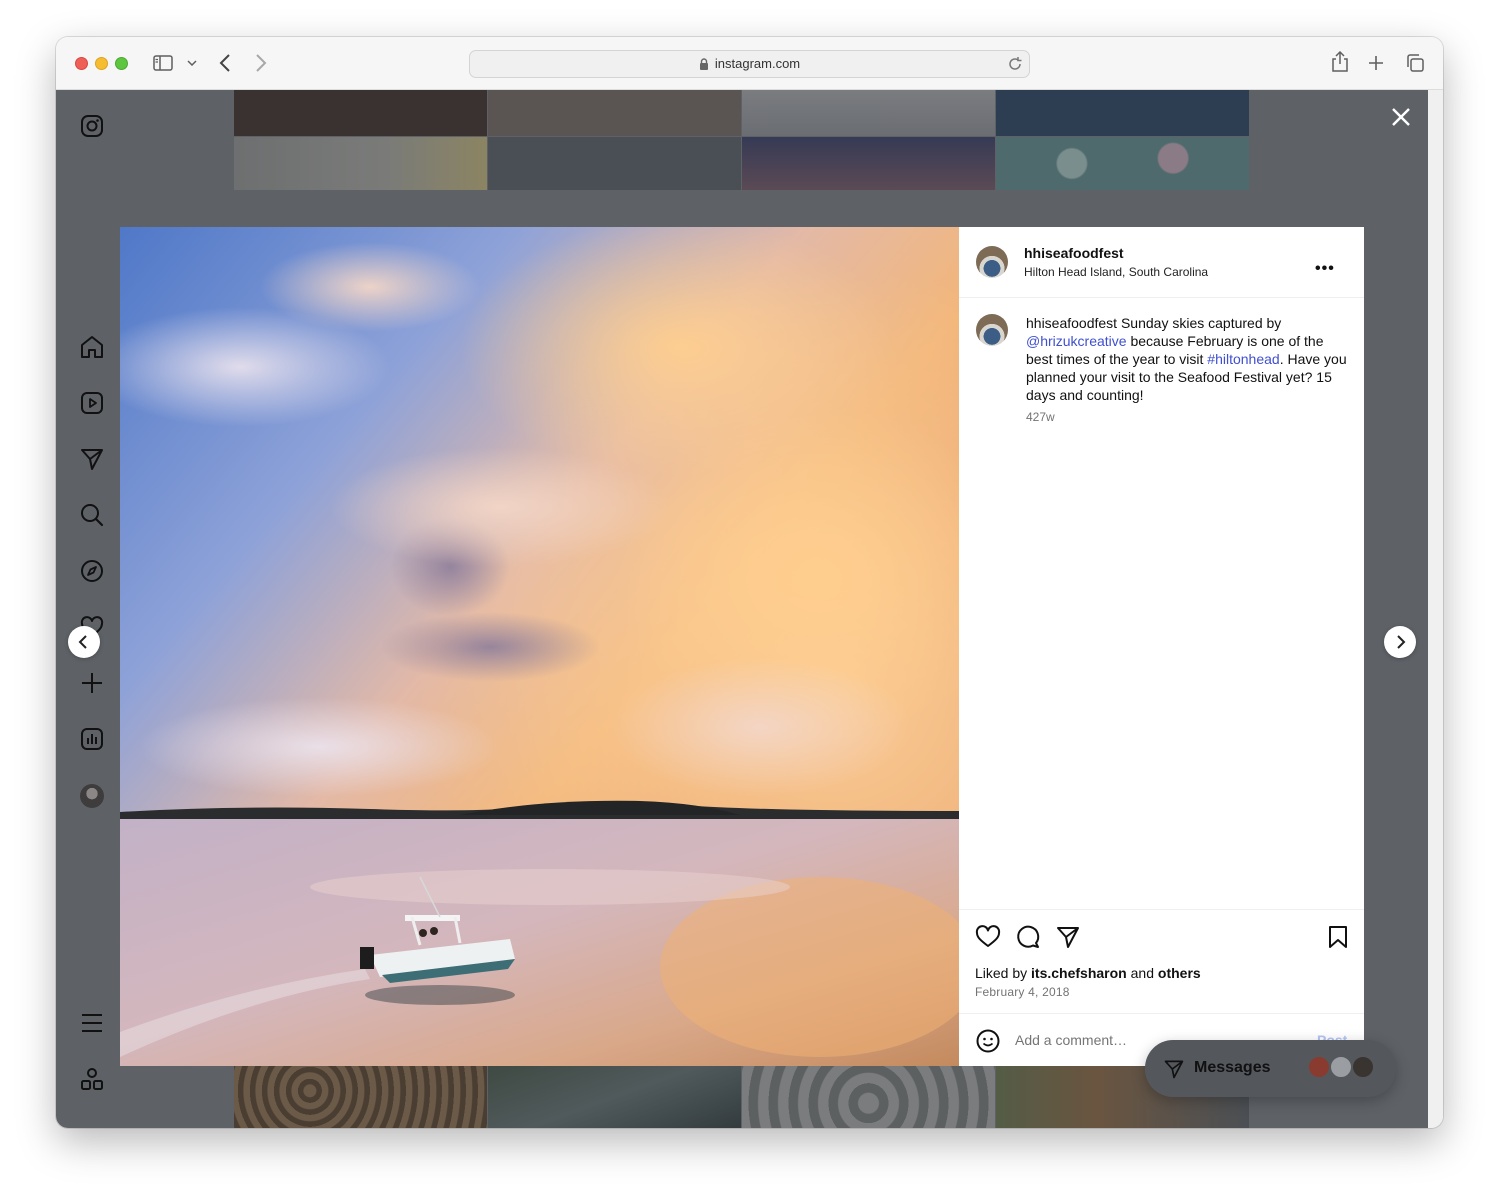 This screenshot has height=1202, width=1499. I want to click on apps-icon, so click(92, 1079).